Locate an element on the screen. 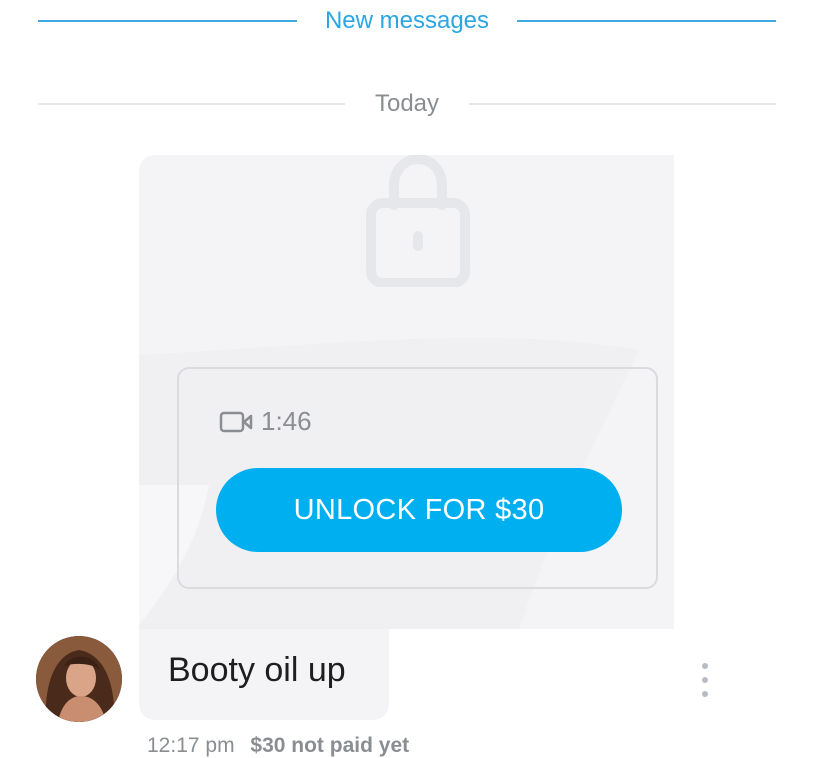 This screenshot has height=758, width=822. avatar is located at coordinates (79, 679).